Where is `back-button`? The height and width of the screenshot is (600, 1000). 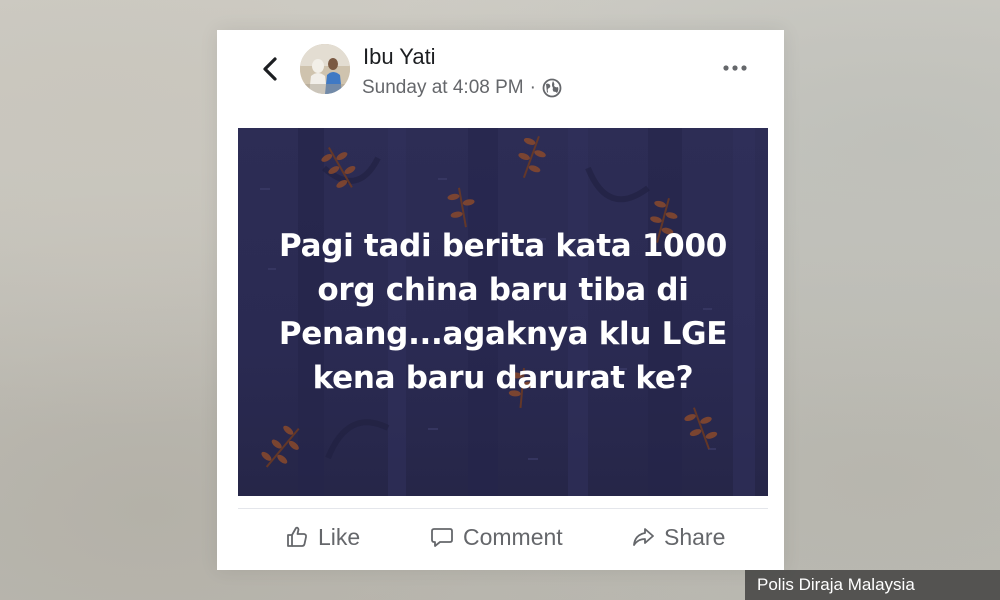 back-button is located at coordinates (270, 69).